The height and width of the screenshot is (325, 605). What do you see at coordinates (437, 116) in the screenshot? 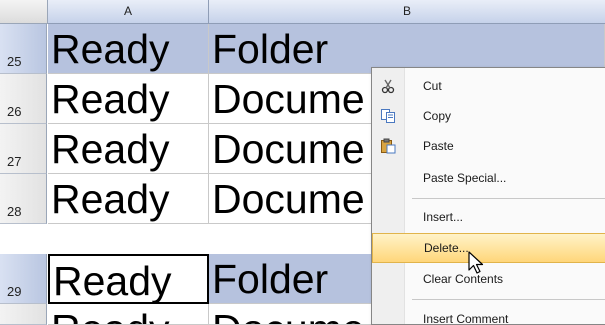
I see `menu-item-label: Copy` at bounding box center [437, 116].